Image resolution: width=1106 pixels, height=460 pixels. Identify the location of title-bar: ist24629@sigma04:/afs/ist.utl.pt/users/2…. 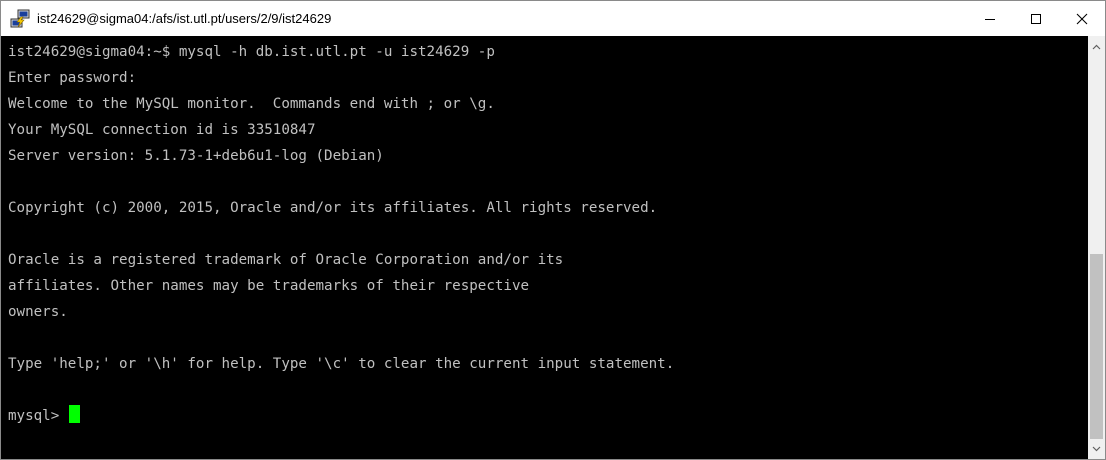
(553, 18).